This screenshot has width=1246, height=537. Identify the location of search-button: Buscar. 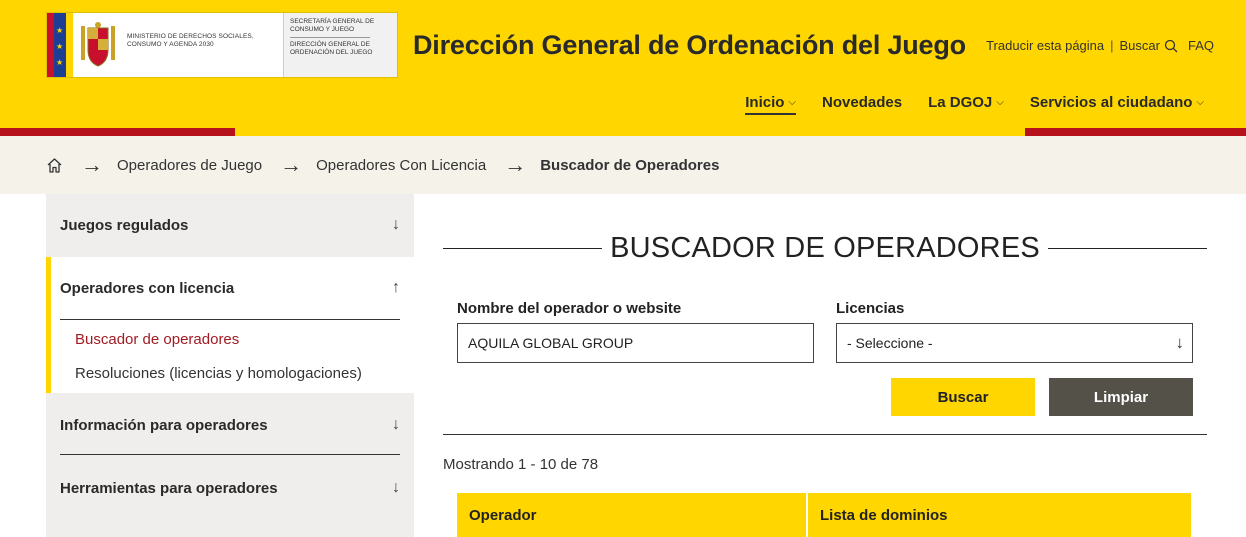
(963, 397).